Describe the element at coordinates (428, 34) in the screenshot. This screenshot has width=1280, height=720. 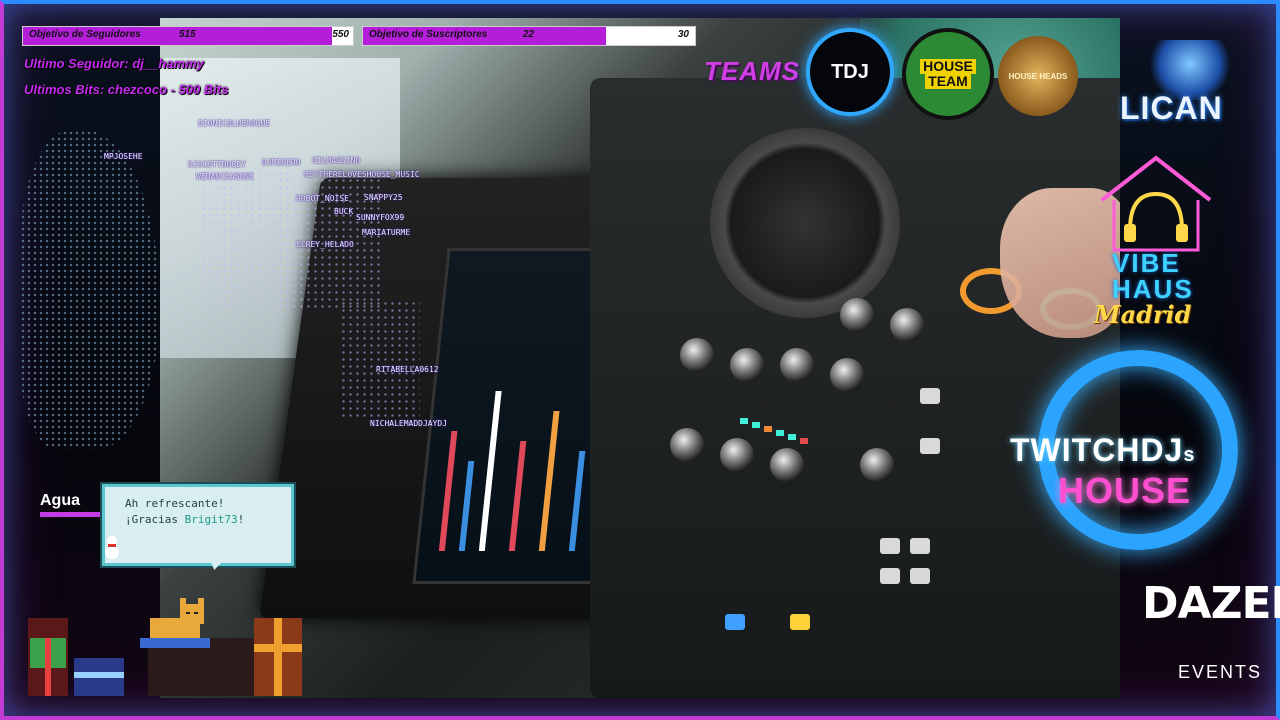
I see `subscribers-goal-label: Objetivo de Suscriptores` at that location.